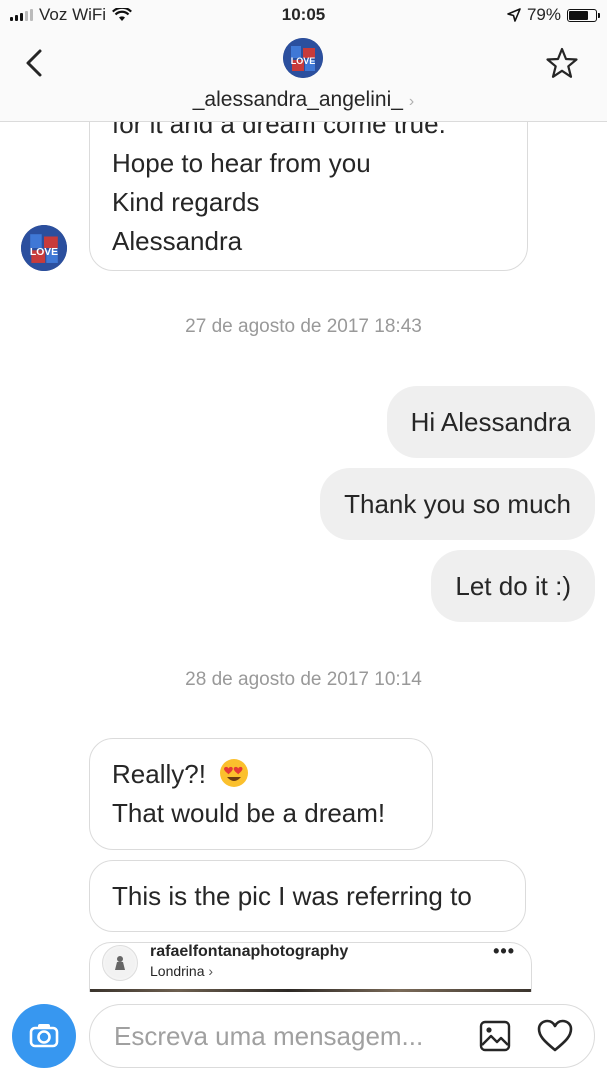 This screenshot has width=607, height=1080. I want to click on profile-avatar: LOVE, so click(303, 58).